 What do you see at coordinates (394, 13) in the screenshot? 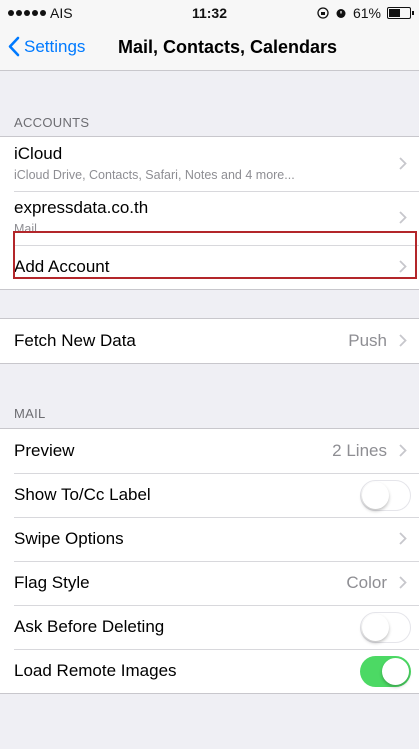
I see `battery-level` at bounding box center [394, 13].